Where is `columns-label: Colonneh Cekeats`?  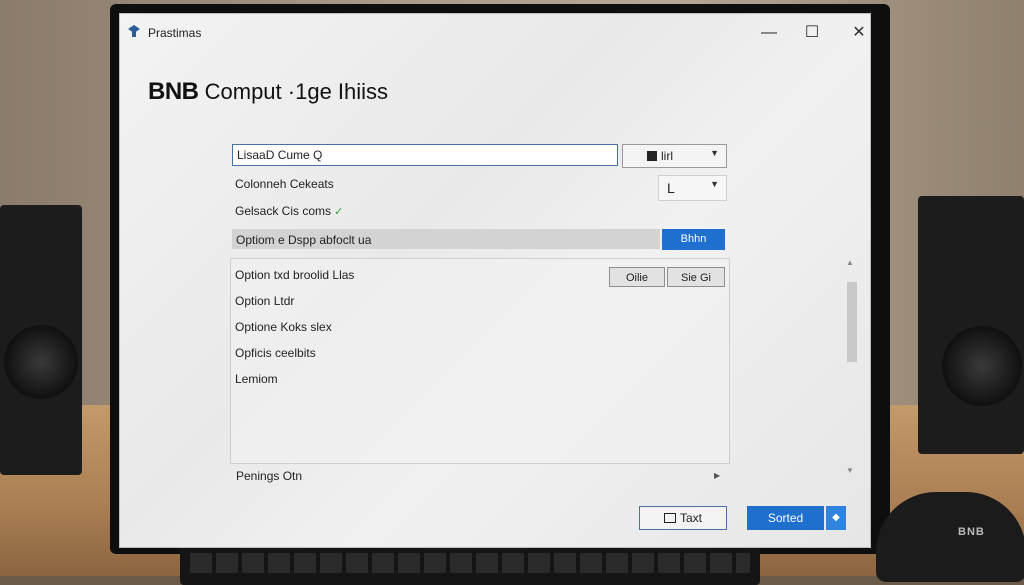 columns-label: Colonneh Cekeats is located at coordinates (284, 184).